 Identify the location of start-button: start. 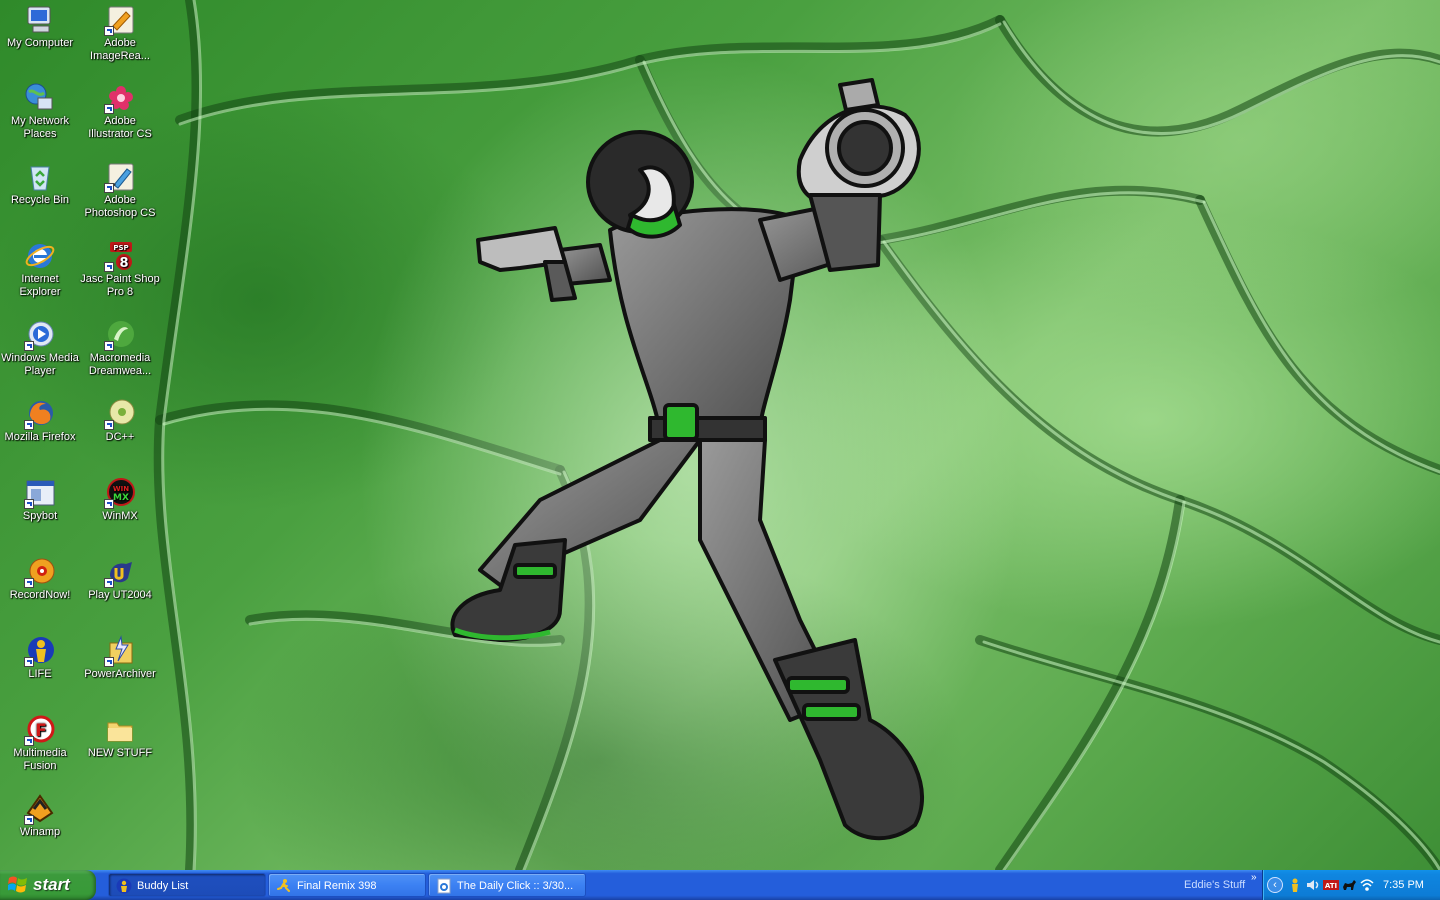
(48, 885).